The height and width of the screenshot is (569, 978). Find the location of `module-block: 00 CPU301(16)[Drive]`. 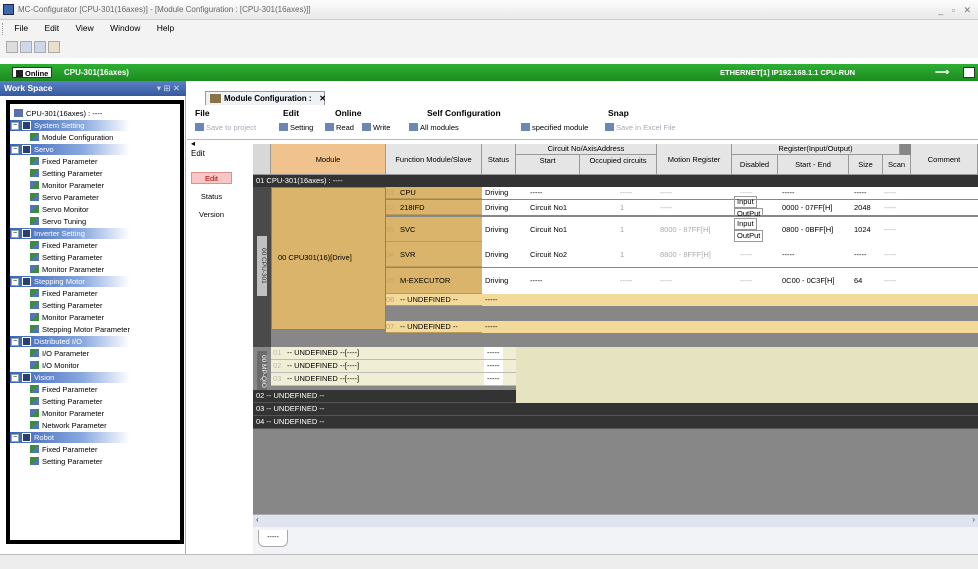

module-block: 00 CPU301(16)[Drive] is located at coordinates (328, 258).